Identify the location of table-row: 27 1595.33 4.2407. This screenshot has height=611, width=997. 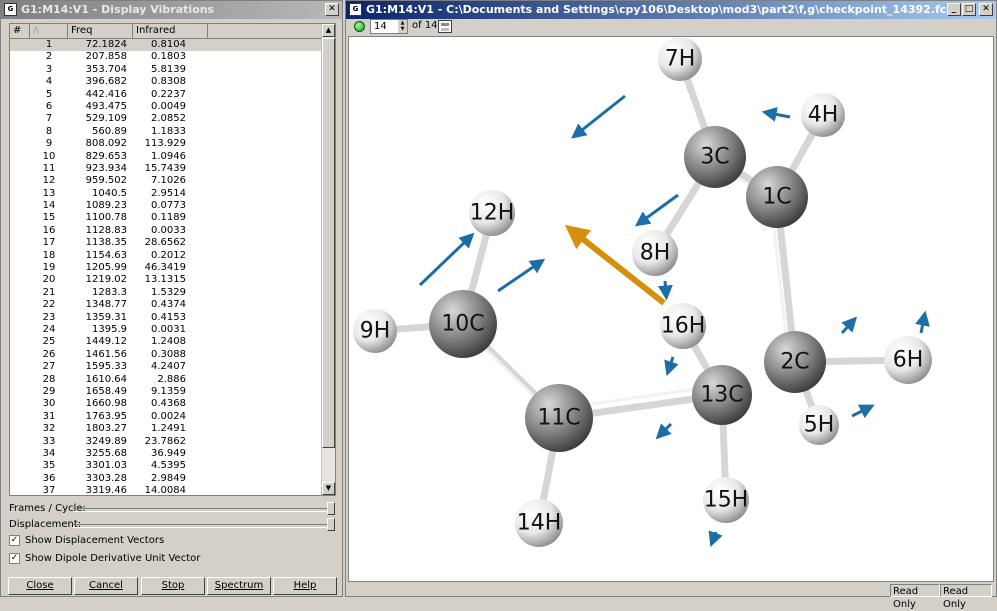
(172, 367).